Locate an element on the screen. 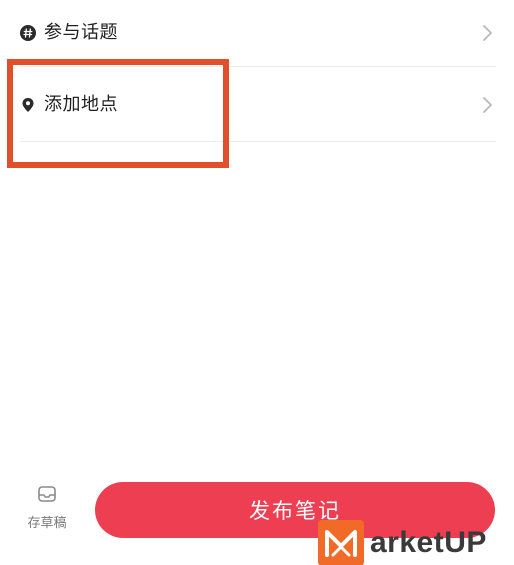 The image size is (514, 565). save-draft-label: 存草稿 is located at coordinates (47, 523).